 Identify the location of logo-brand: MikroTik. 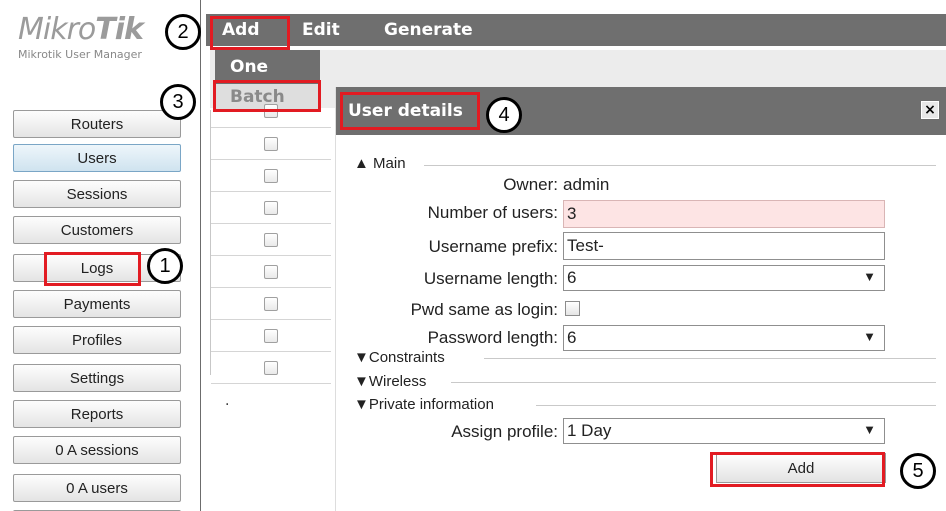
(81, 29).